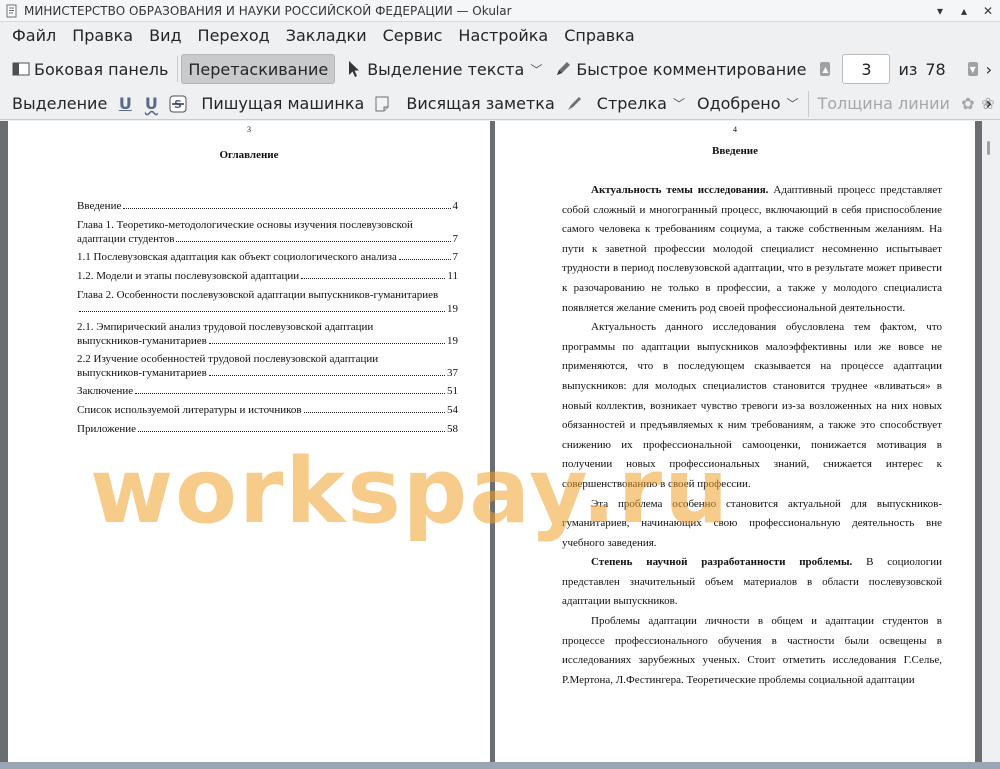  Describe the element at coordinates (940, 11) in the screenshot. I see `minimize-button: ▾` at that location.